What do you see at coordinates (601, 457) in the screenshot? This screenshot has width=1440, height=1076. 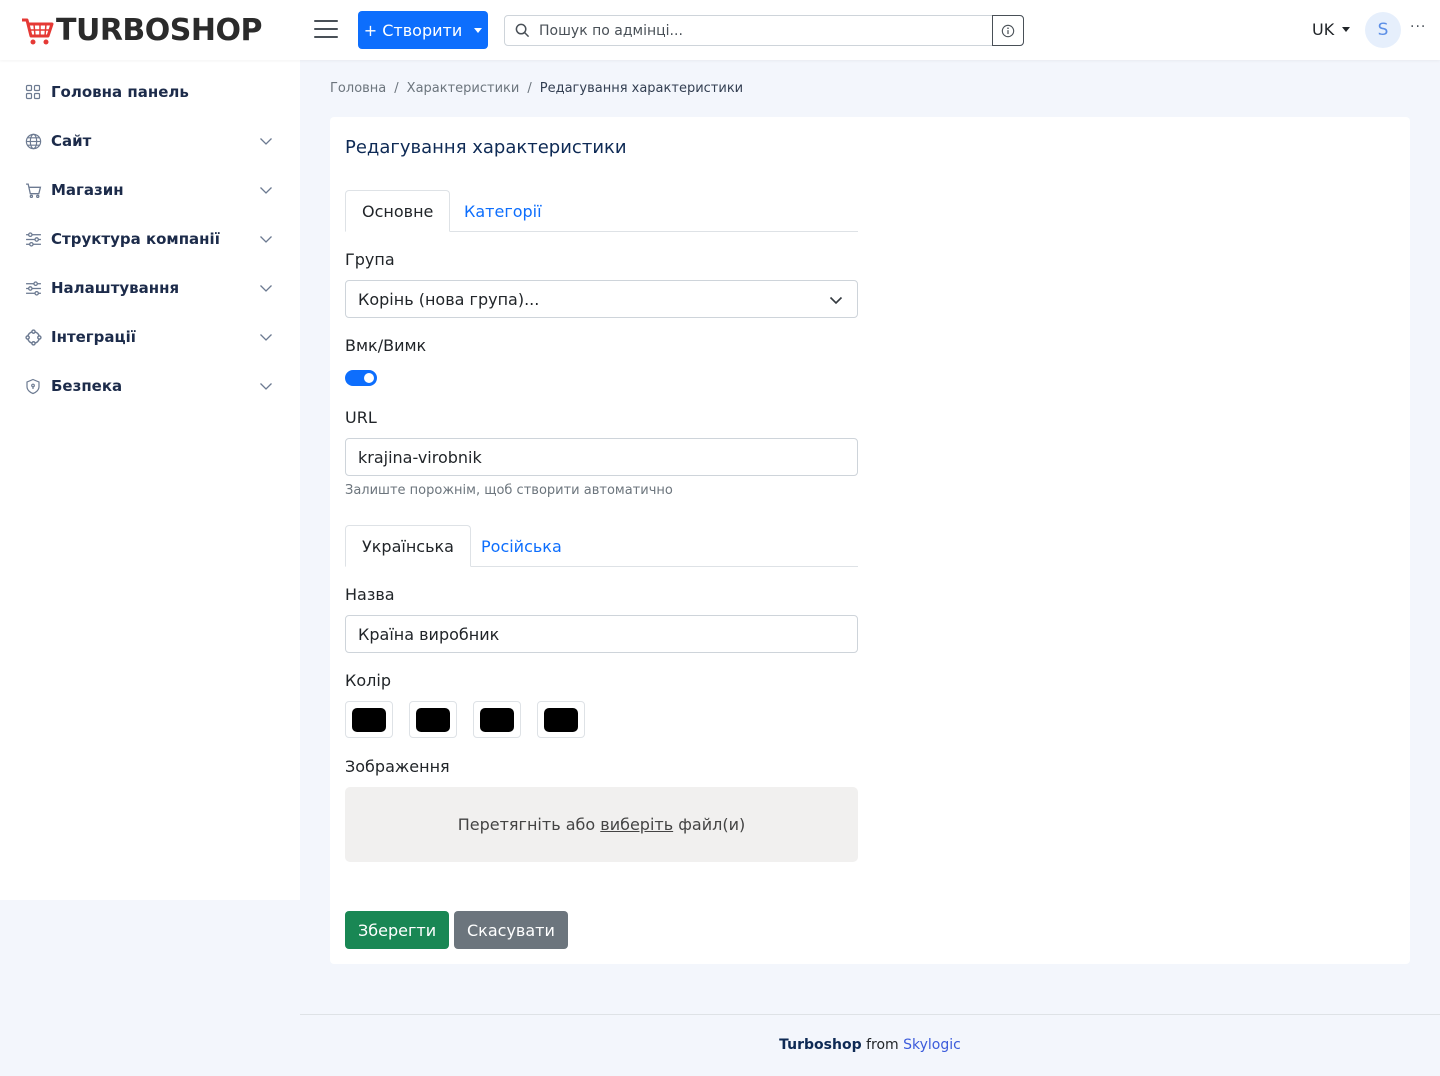 I see `url-input: krajina-virobnik` at bounding box center [601, 457].